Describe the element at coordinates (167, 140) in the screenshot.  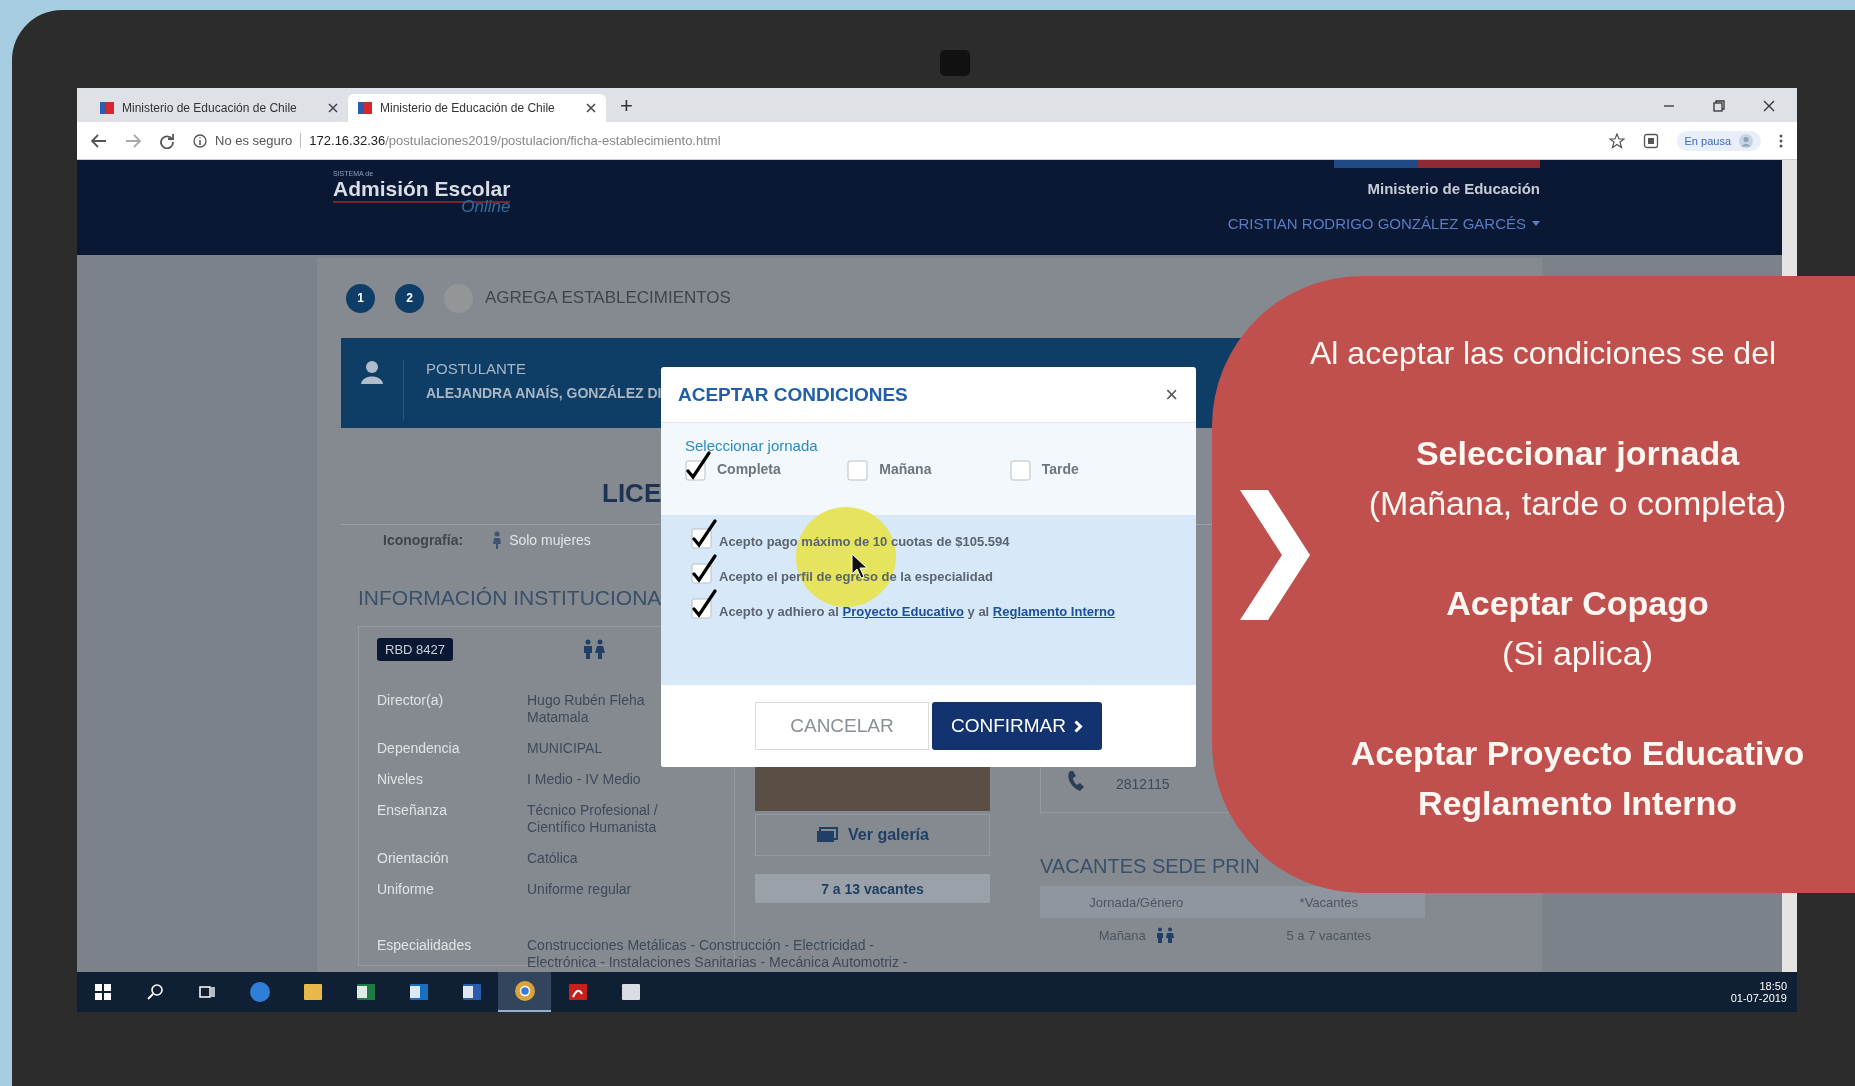
I see `reload-icon` at that location.